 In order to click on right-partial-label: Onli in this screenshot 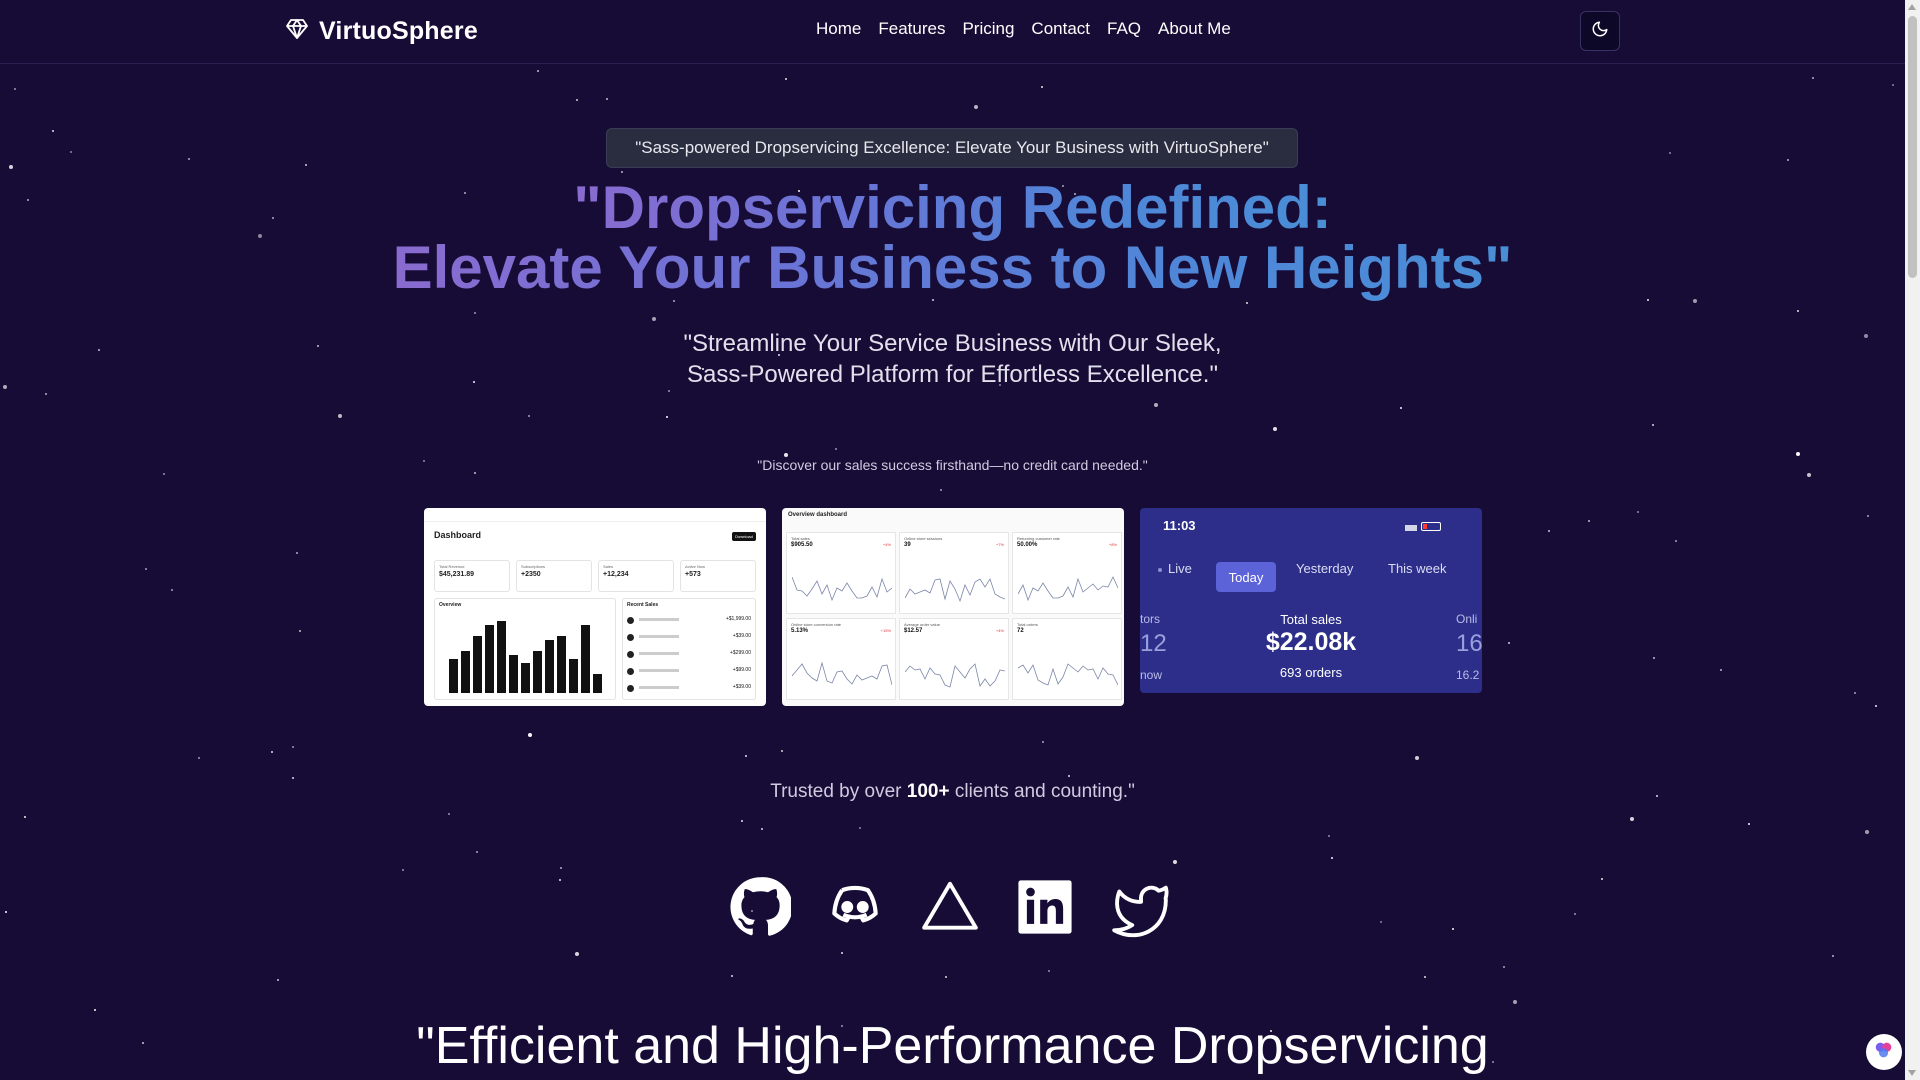, I will do `click(1467, 619)`.